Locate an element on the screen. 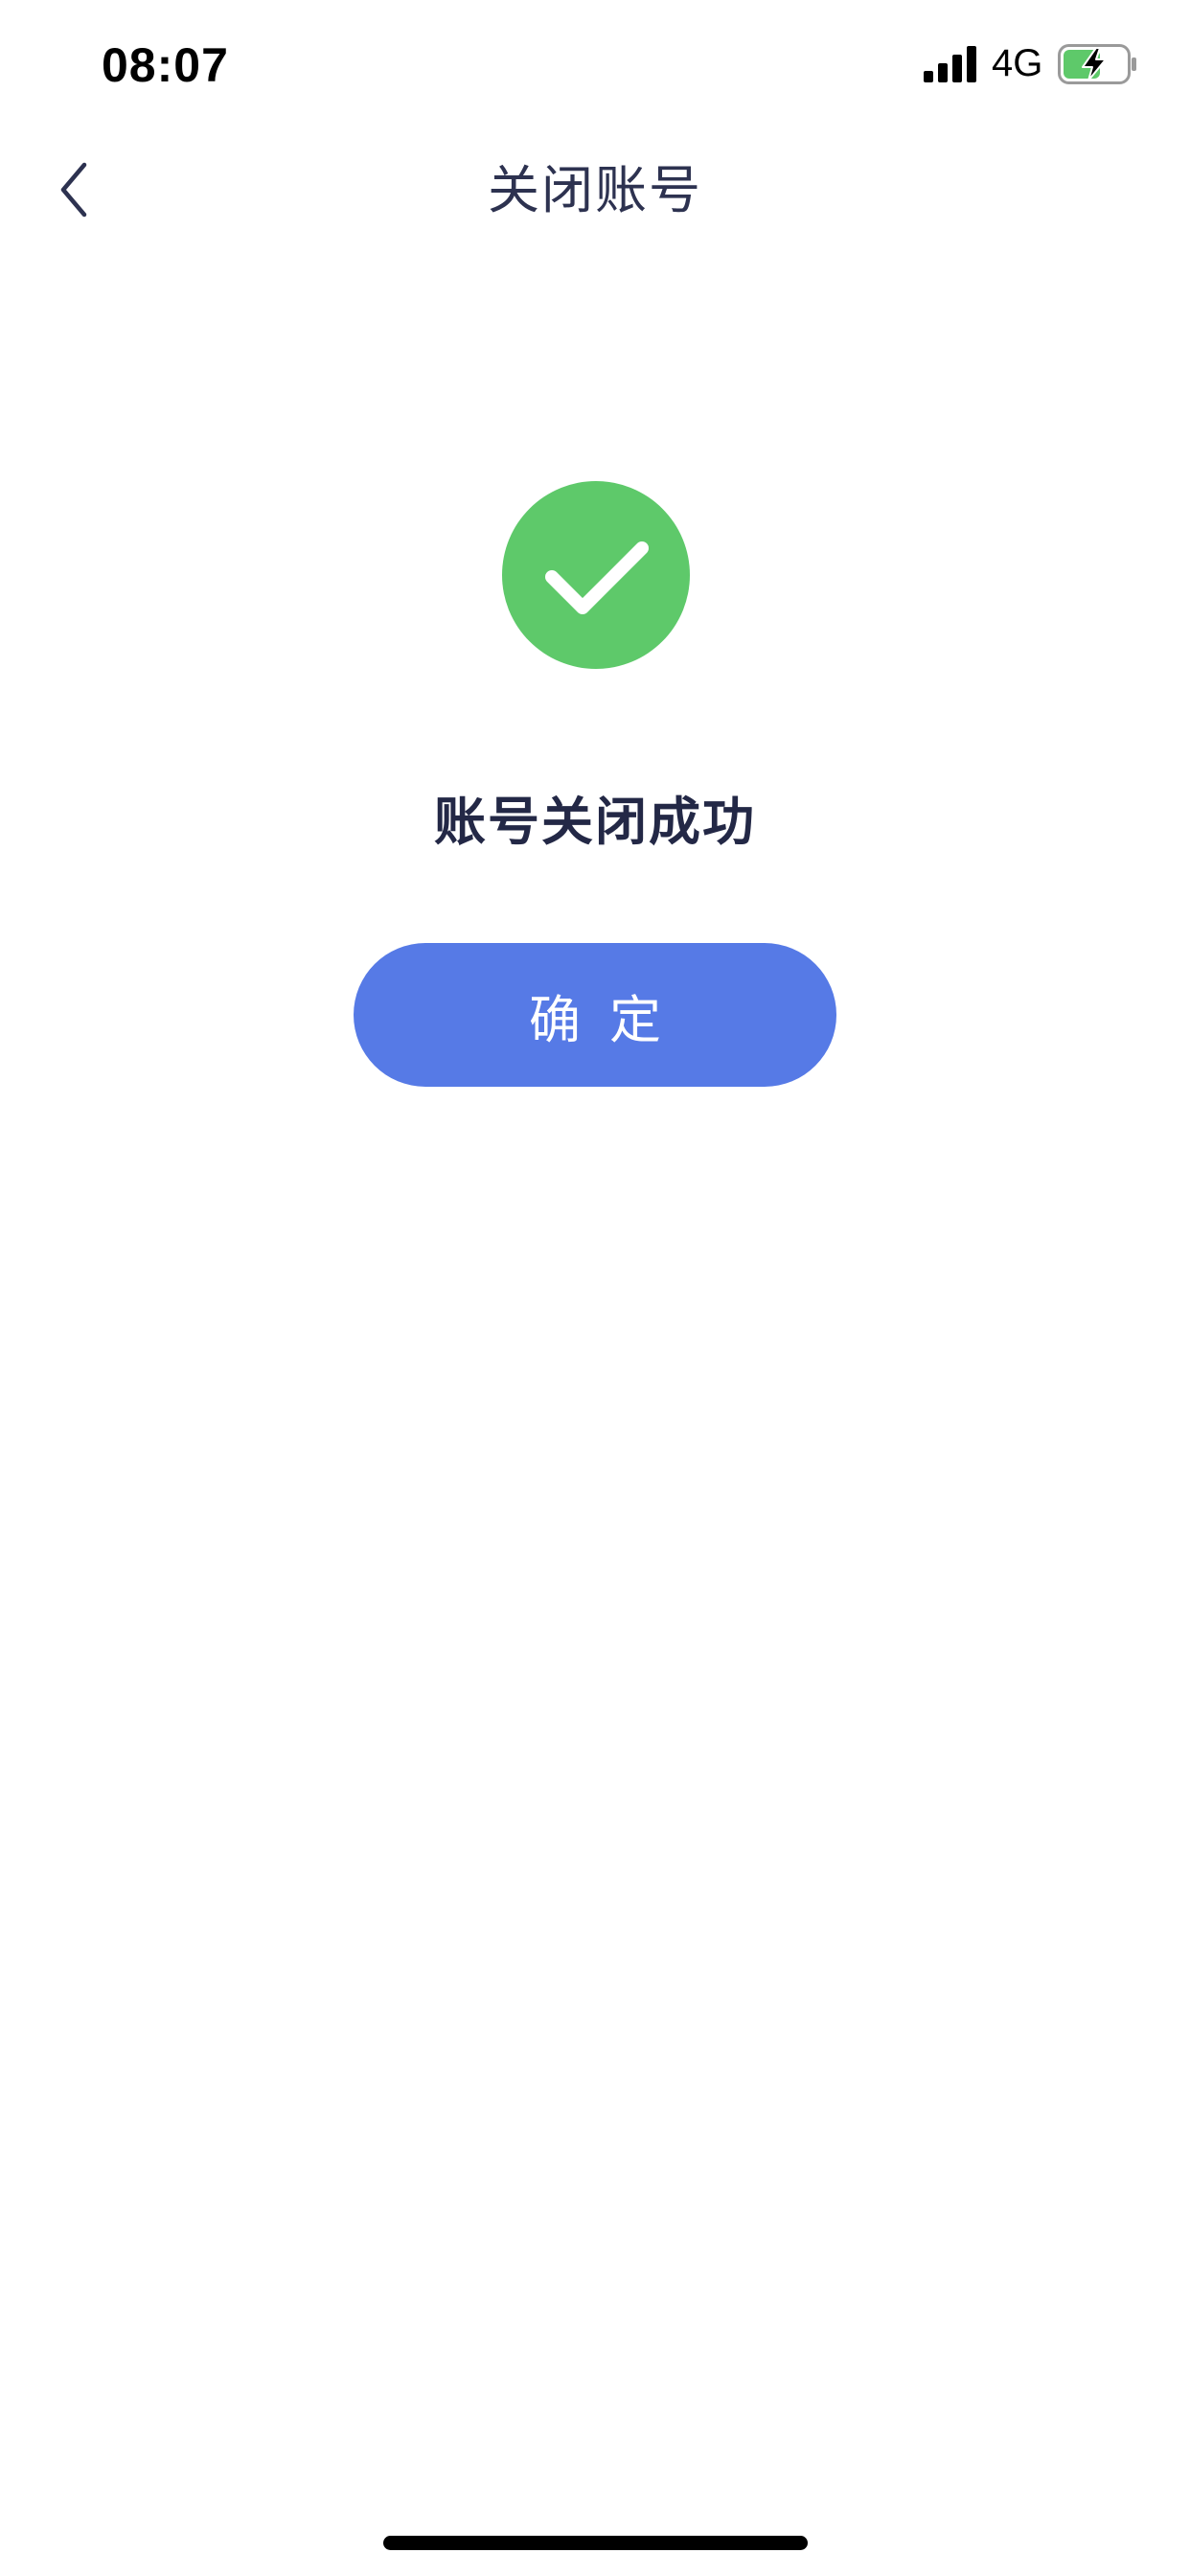 The image size is (1190, 2576). page-title: 关闭账号 is located at coordinates (595, 190).